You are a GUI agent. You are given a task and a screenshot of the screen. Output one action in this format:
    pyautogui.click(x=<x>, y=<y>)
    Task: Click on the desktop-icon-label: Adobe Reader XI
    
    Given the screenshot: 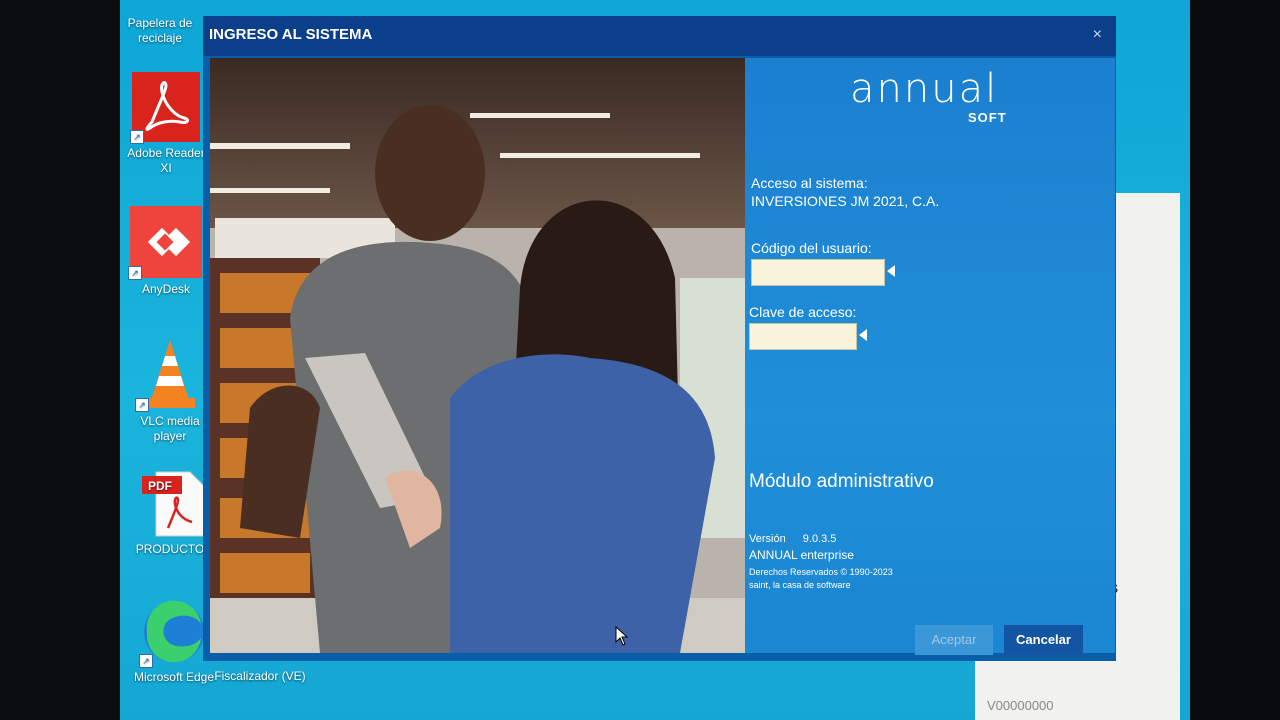 What is the action you would take?
    pyautogui.click(x=166, y=160)
    